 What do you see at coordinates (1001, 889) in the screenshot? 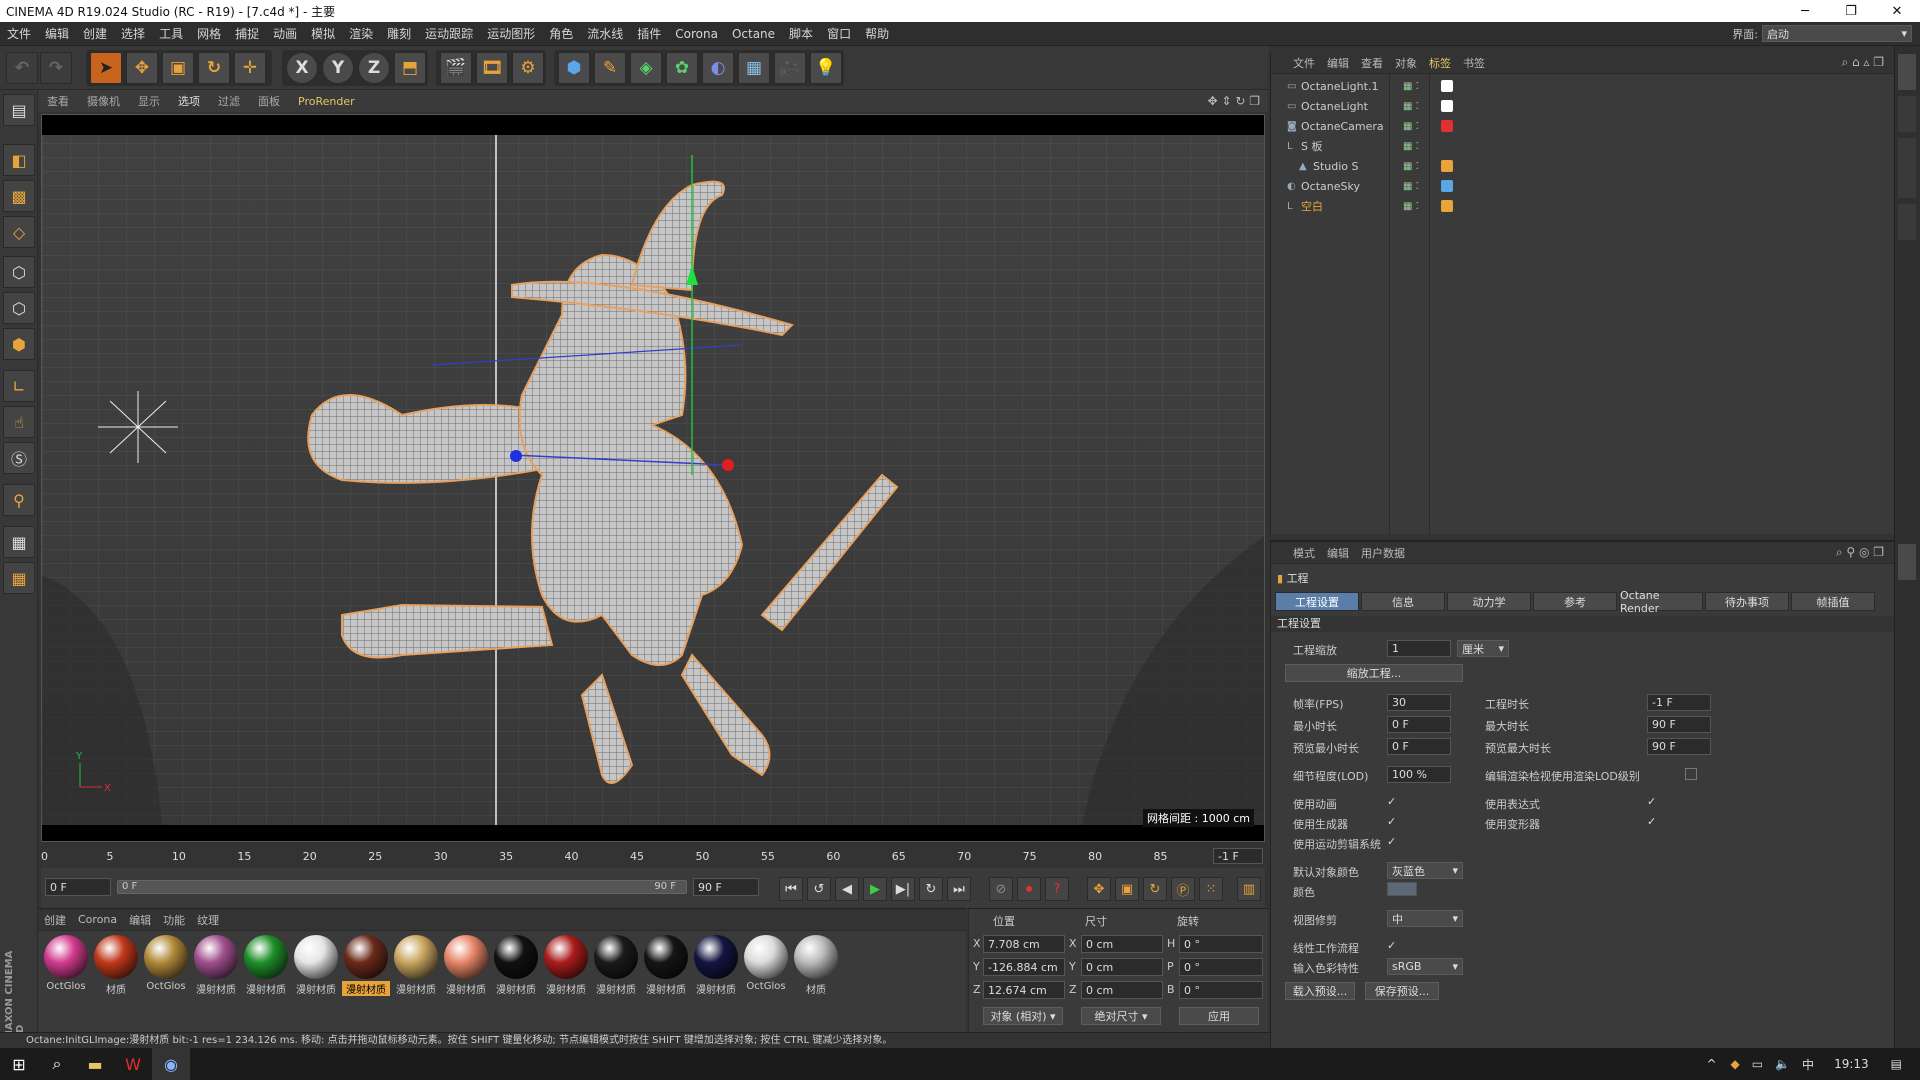
I see `keyframe-icon: ⊘` at bounding box center [1001, 889].